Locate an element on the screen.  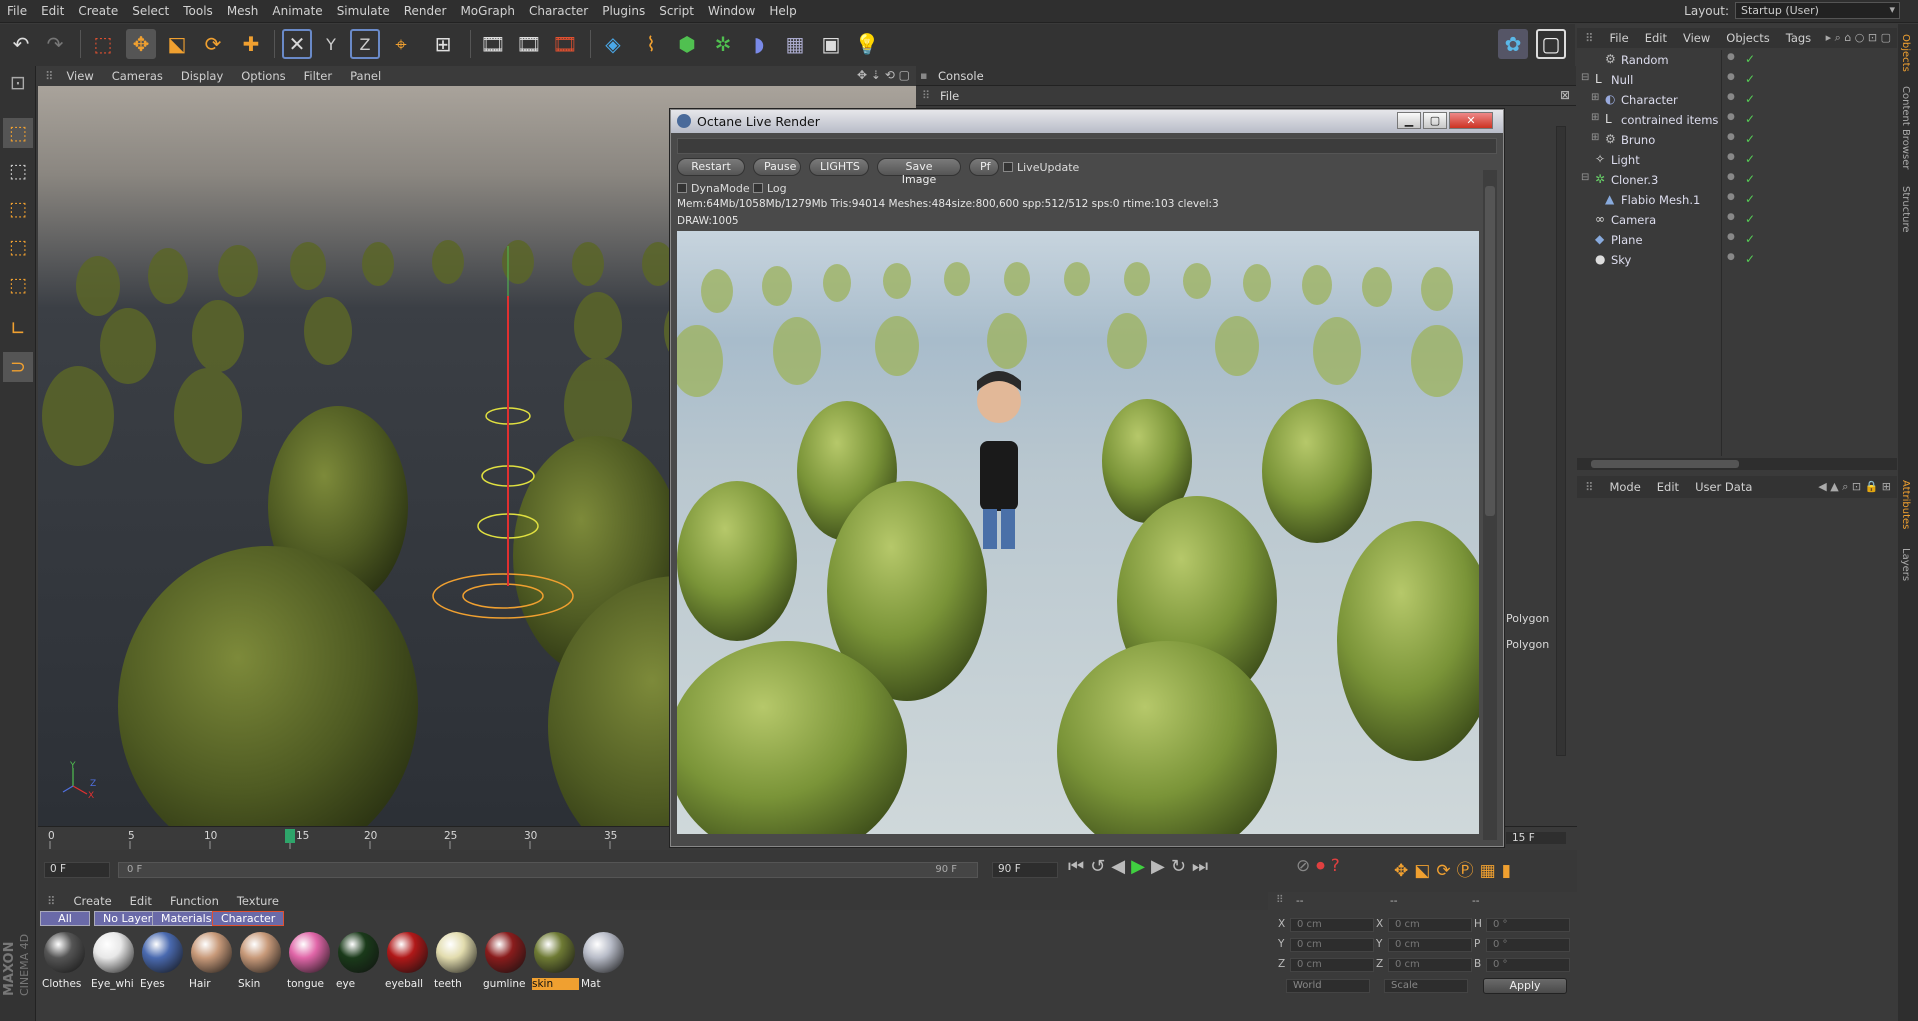
material-swatch: gumline is located at coordinates (505, 961).